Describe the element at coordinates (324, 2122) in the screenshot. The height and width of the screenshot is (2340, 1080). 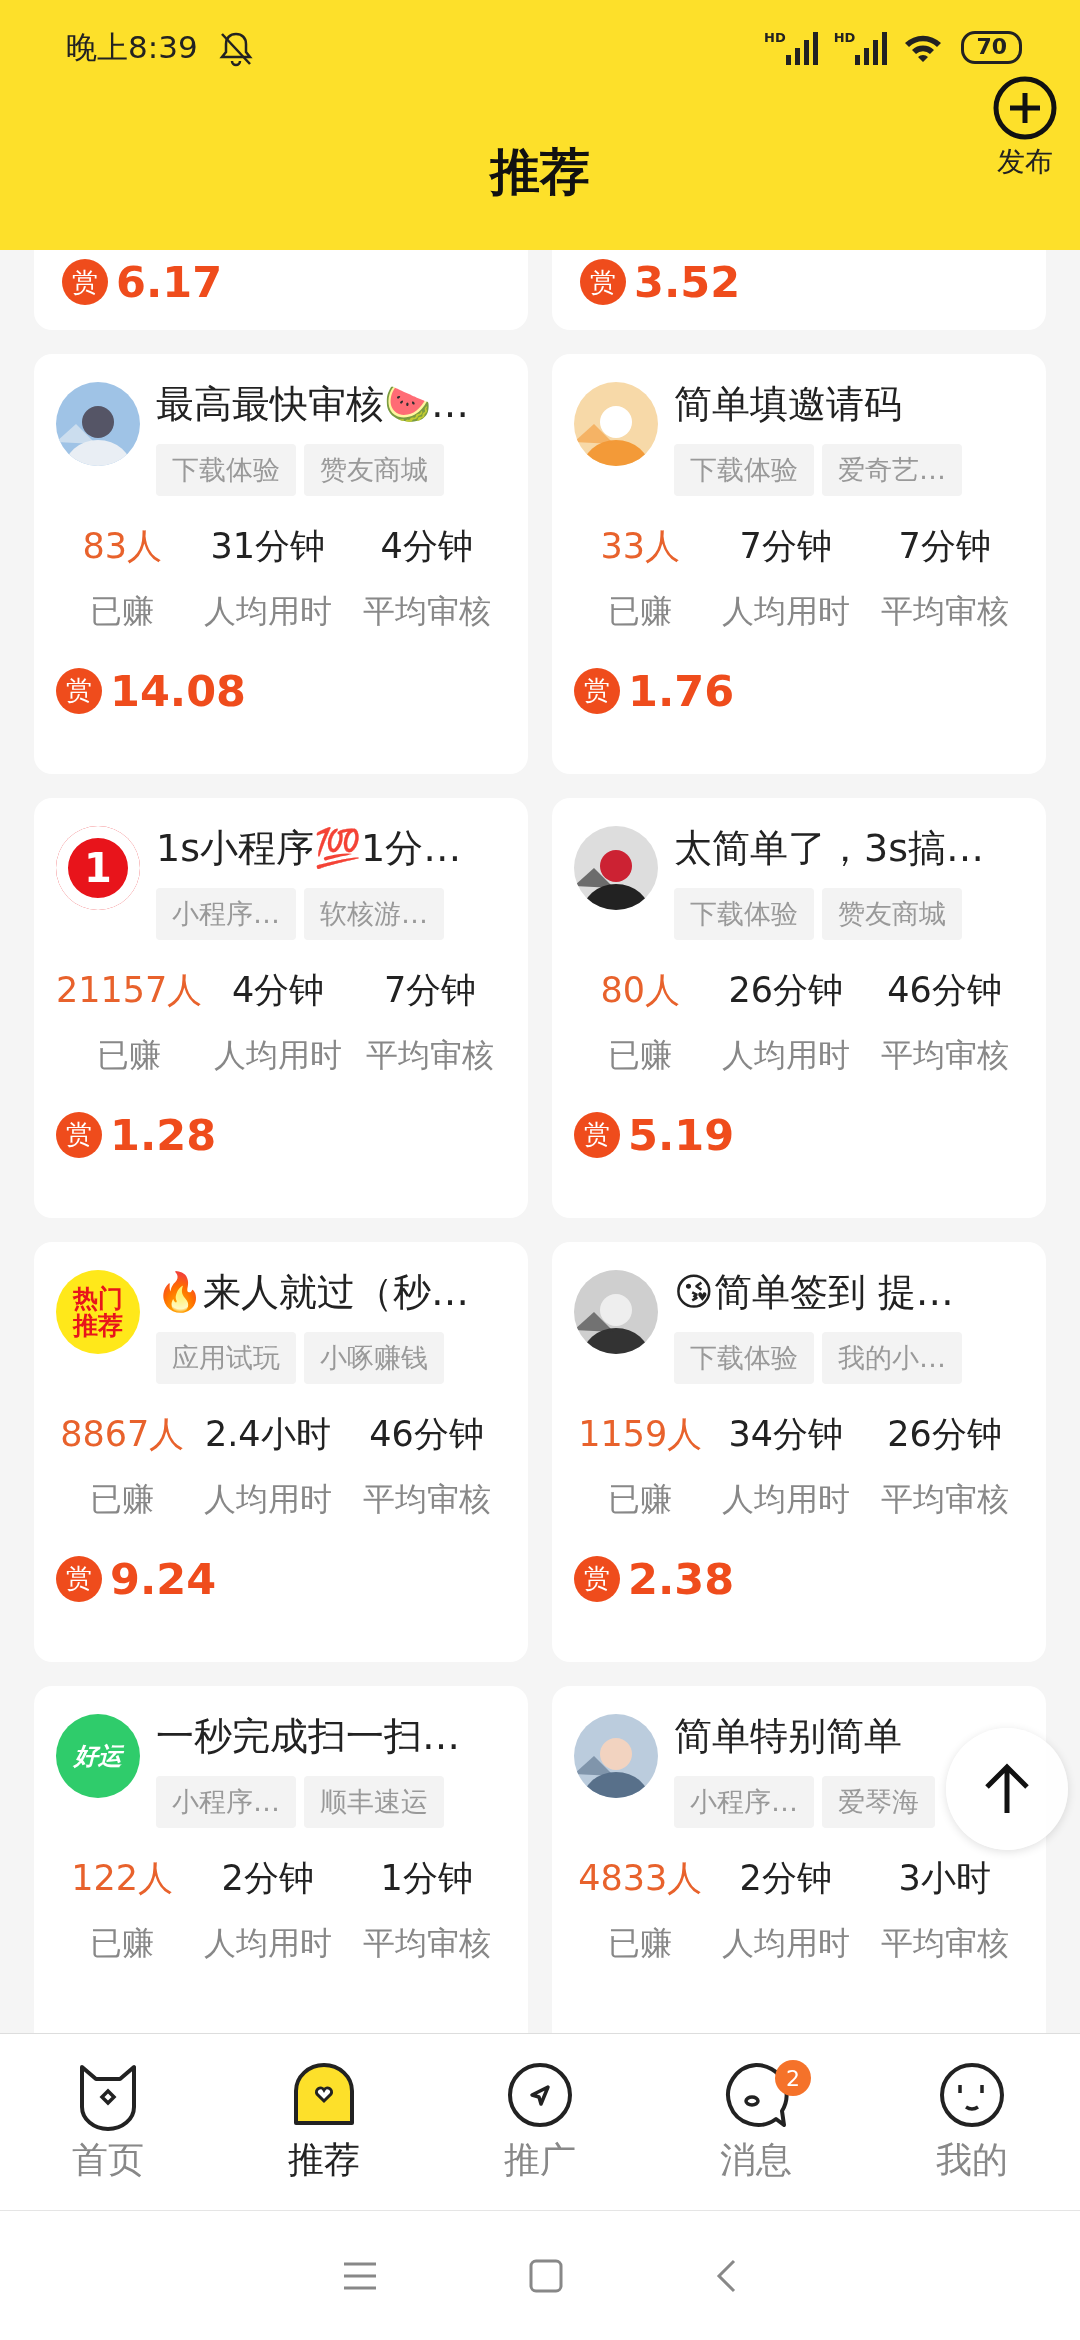
I see `nav-tab: 推荐` at that location.